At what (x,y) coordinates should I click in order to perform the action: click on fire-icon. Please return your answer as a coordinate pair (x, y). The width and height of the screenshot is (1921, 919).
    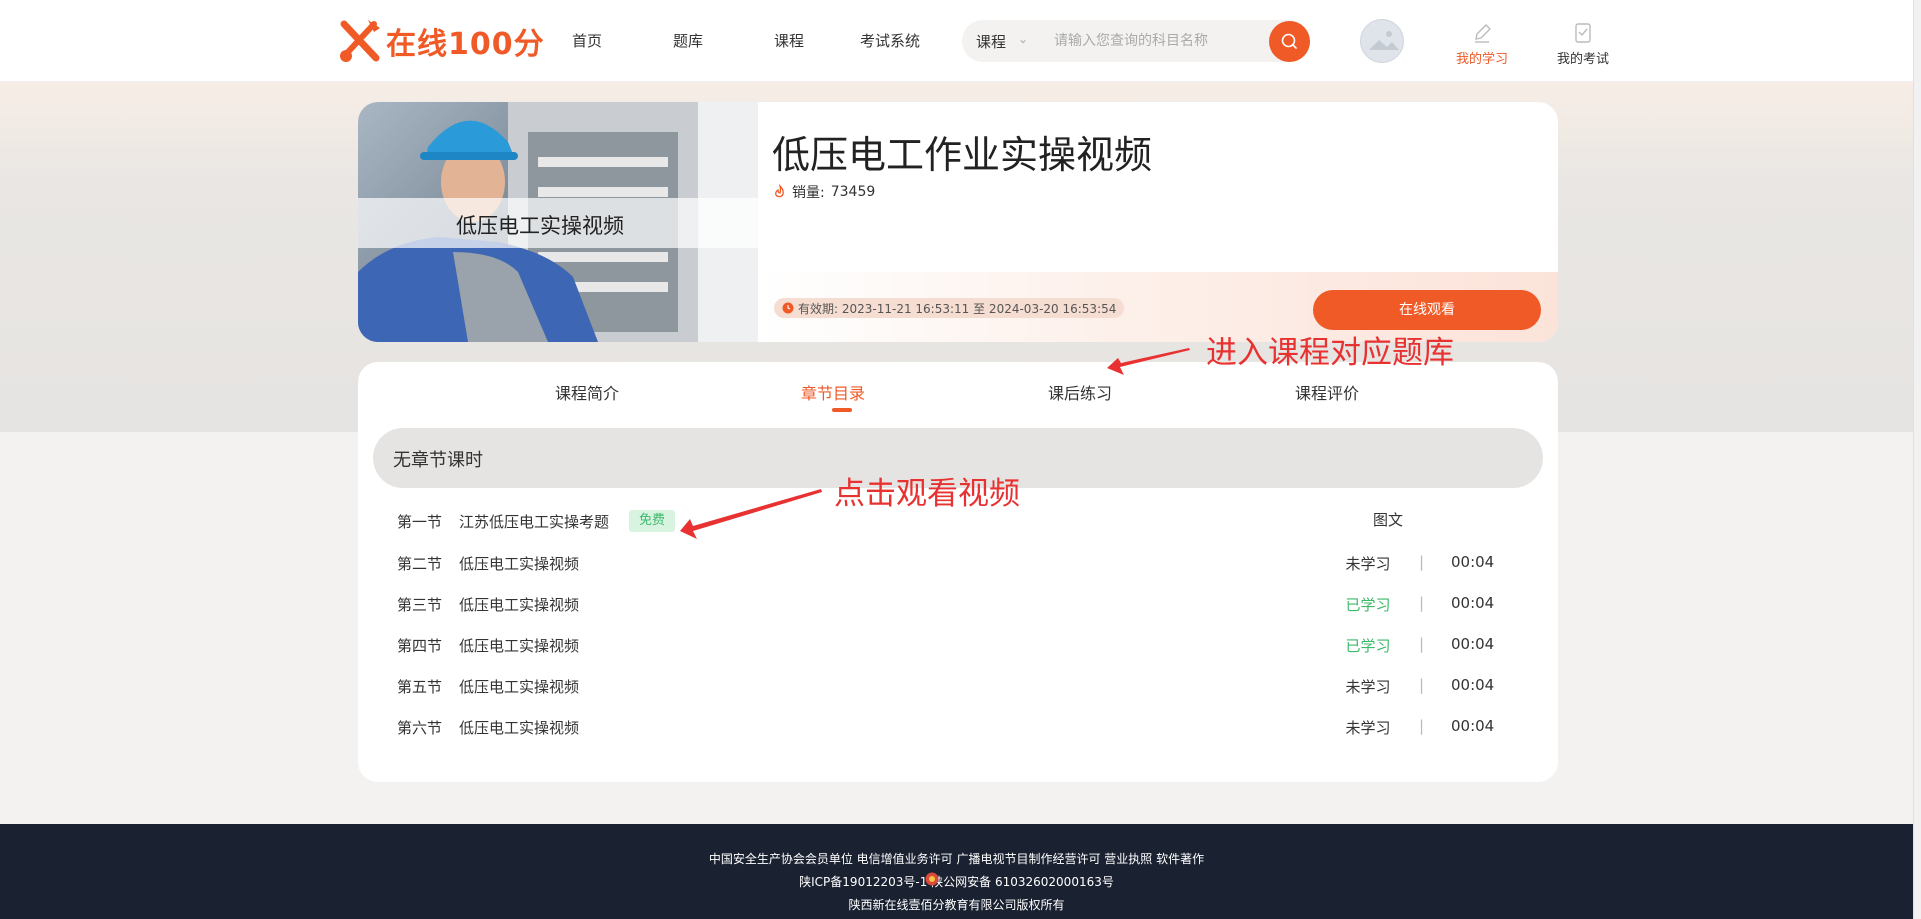
    Looking at the image, I should click on (779, 191).